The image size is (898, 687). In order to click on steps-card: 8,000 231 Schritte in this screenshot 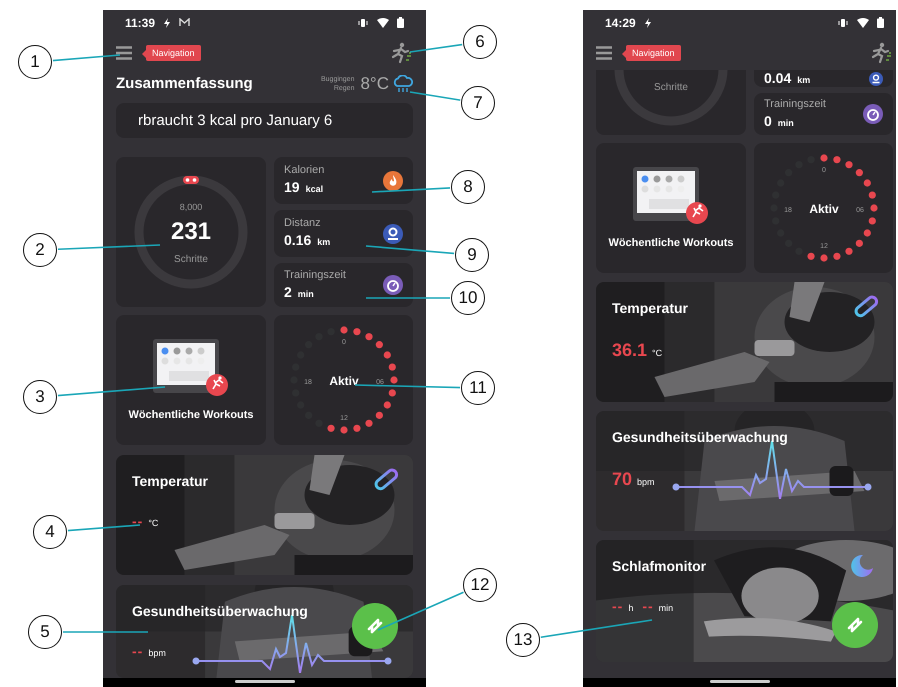, I will do `click(191, 232)`.